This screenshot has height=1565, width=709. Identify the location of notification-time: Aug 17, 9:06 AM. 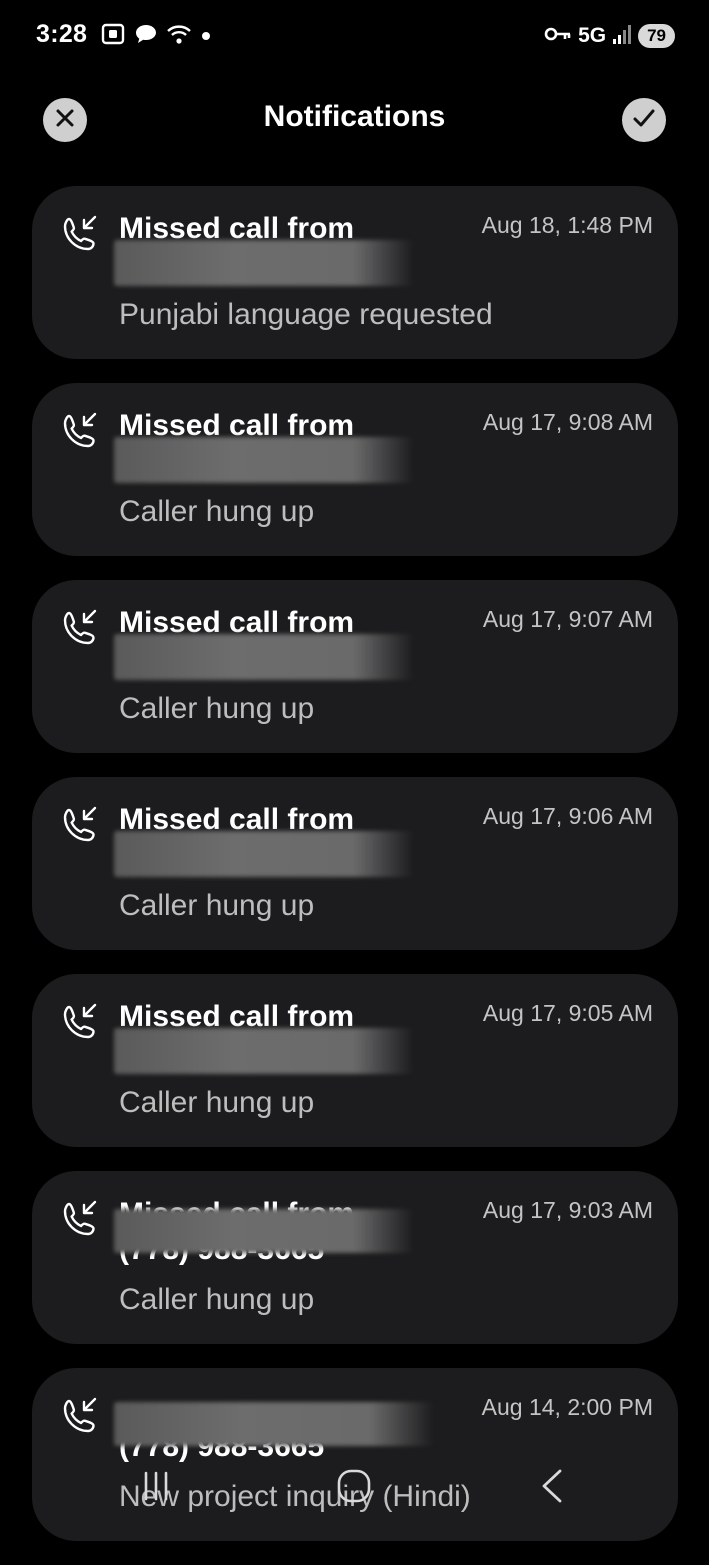
(567, 816).